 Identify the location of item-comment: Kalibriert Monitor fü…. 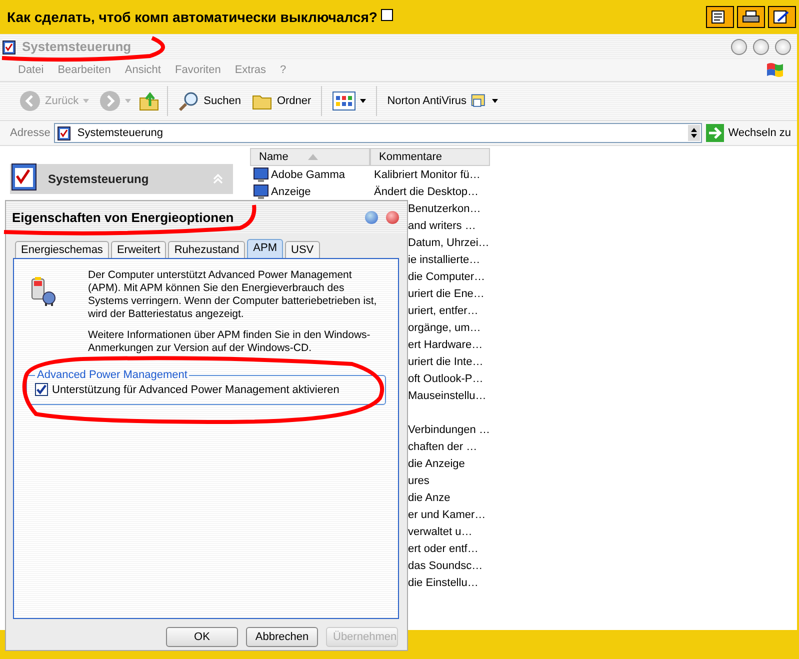
(426, 174).